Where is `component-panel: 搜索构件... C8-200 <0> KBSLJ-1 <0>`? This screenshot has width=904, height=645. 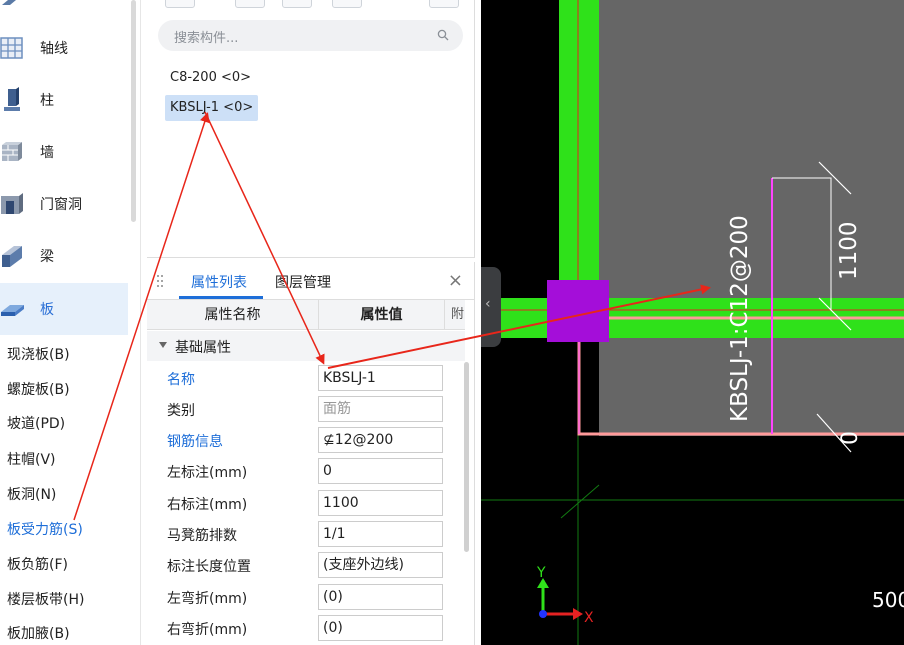
component-panel: 搜索构件... C8-200 <0> KBSLJ-1 <0> is located at coordinates (311, 129).